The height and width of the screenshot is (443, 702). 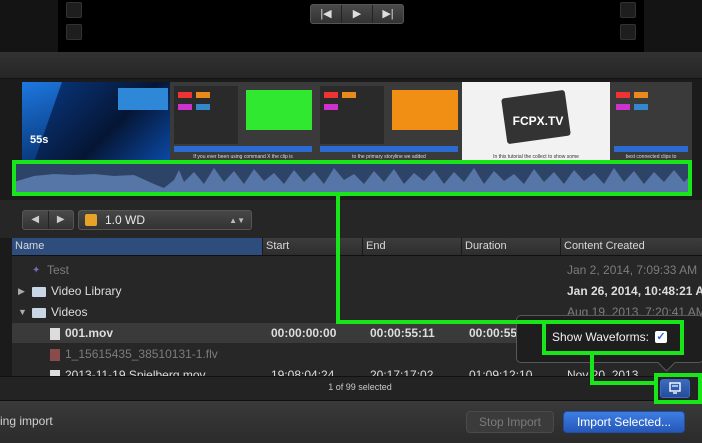 What do you see at coordinates (61, 220) in the screenshot?
I see `forward-arrow-icon: ▶` at bounding box center [61, 220].